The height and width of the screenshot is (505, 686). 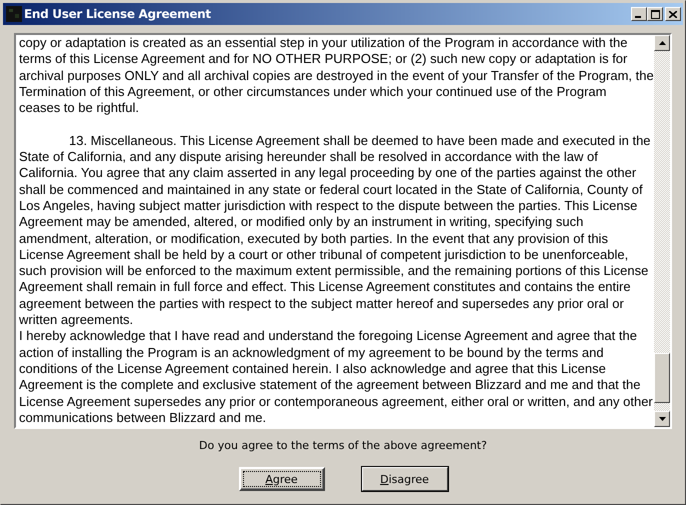 I want to click on window-title: End User License Agreement, so click(x=117, y=14).